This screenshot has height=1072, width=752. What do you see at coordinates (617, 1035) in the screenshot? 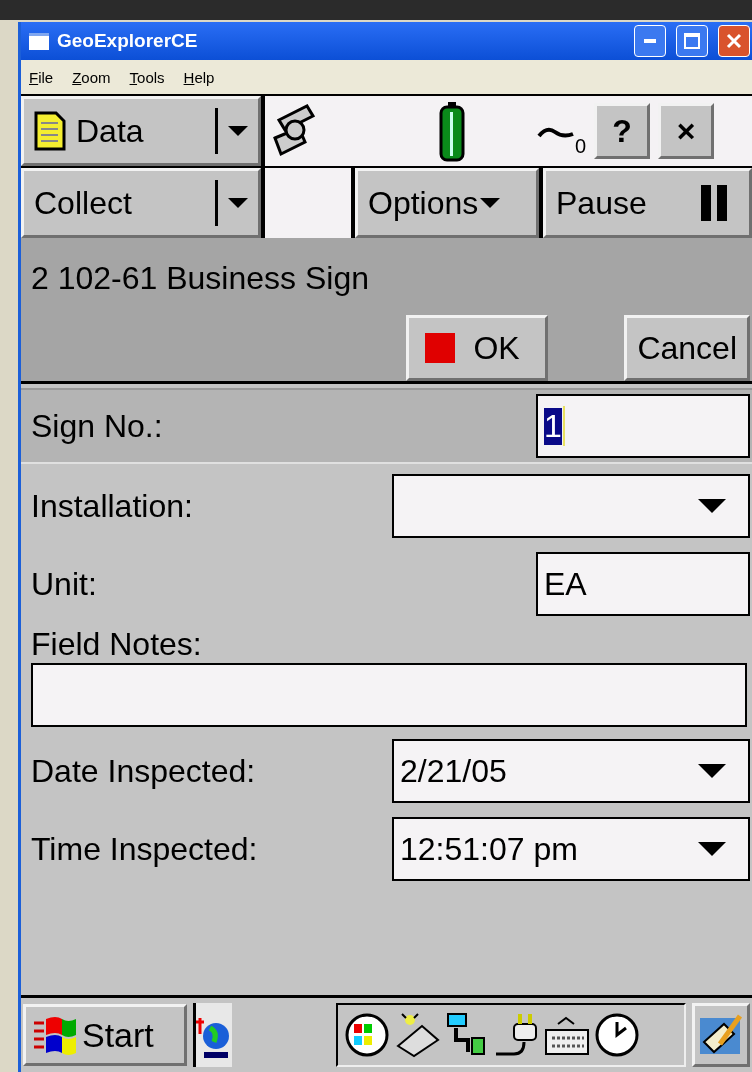
I see `clock-icon` at bounding box center [617, 1035].